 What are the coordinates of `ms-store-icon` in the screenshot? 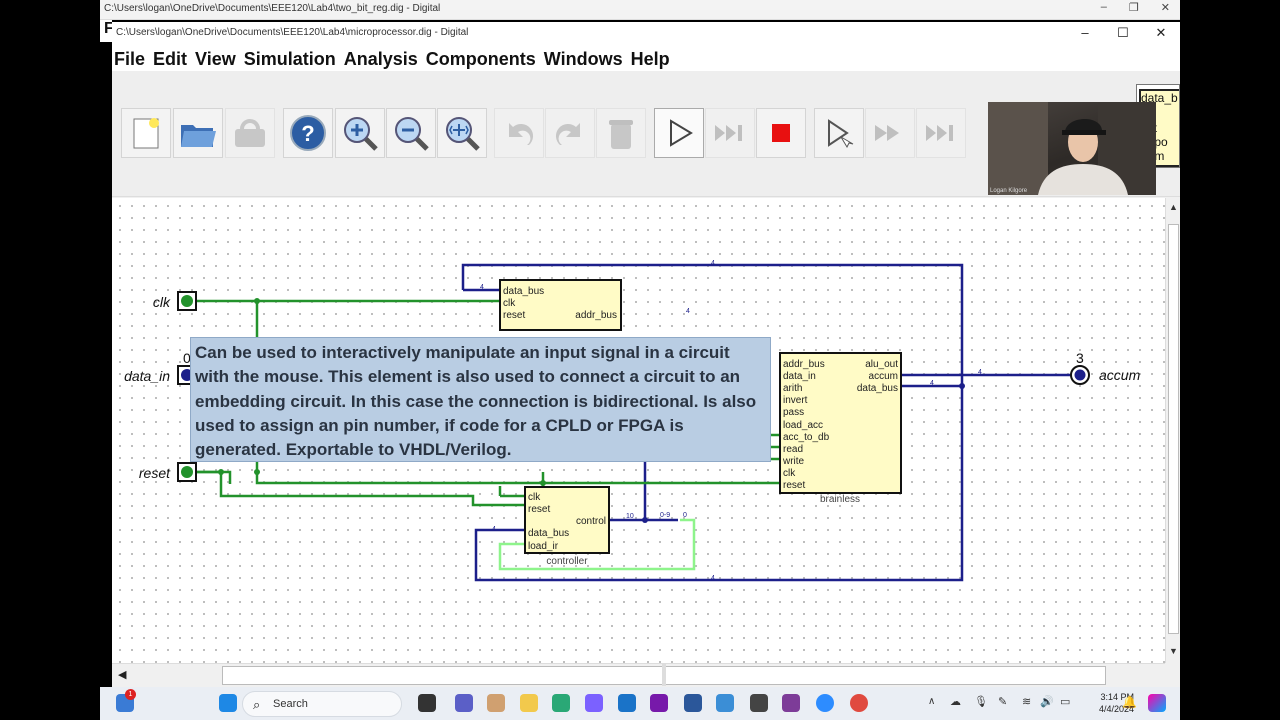 It's located at (627, 703).